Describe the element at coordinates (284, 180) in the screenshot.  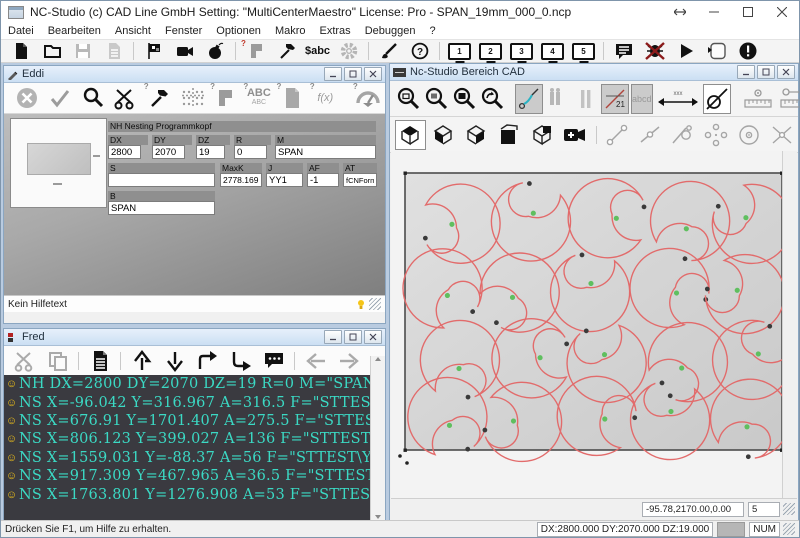
I see `field-input-j` at that location.